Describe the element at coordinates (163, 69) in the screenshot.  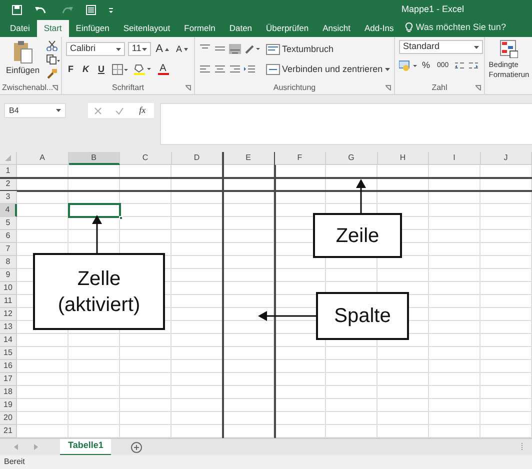
I see `font-color-button: A` at that location.